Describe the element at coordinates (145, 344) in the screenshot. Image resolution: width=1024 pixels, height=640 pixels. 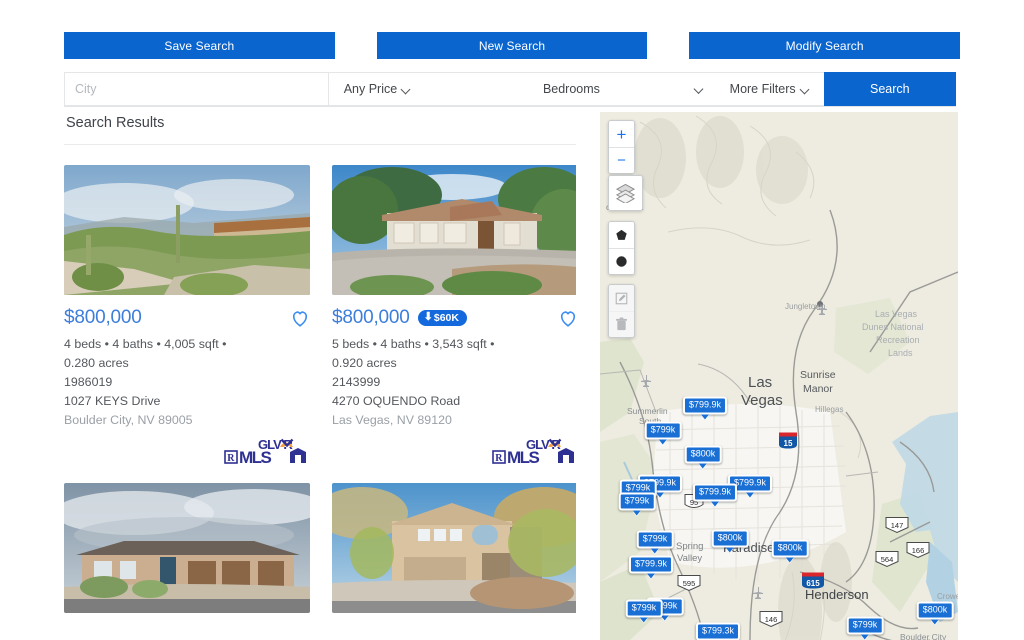
I see `listing-specs: 4 beds • 4 baths • 4,005 sqft •` at that location.